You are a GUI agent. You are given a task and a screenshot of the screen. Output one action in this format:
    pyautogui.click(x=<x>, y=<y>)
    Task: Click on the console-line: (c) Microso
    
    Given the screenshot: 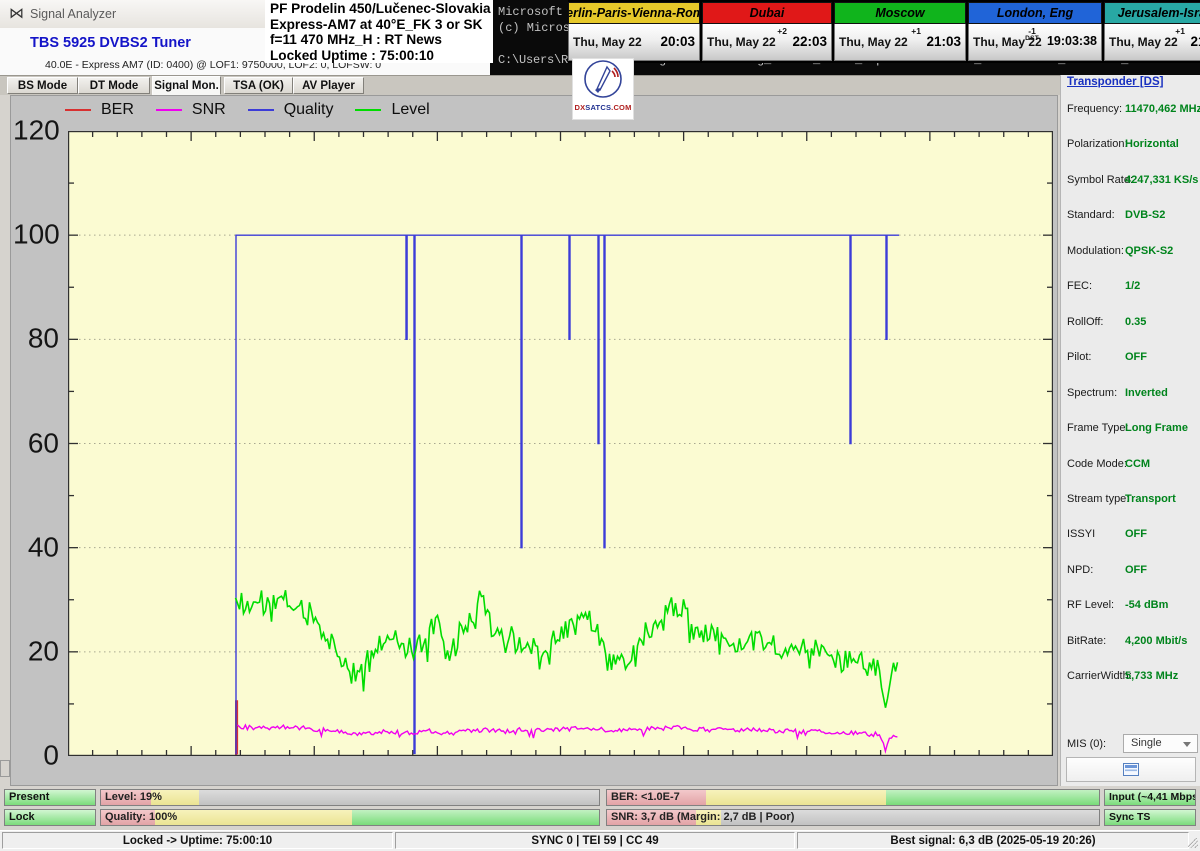 What is the action you would take?
    pyautogui.click(x=538, y=28)
    